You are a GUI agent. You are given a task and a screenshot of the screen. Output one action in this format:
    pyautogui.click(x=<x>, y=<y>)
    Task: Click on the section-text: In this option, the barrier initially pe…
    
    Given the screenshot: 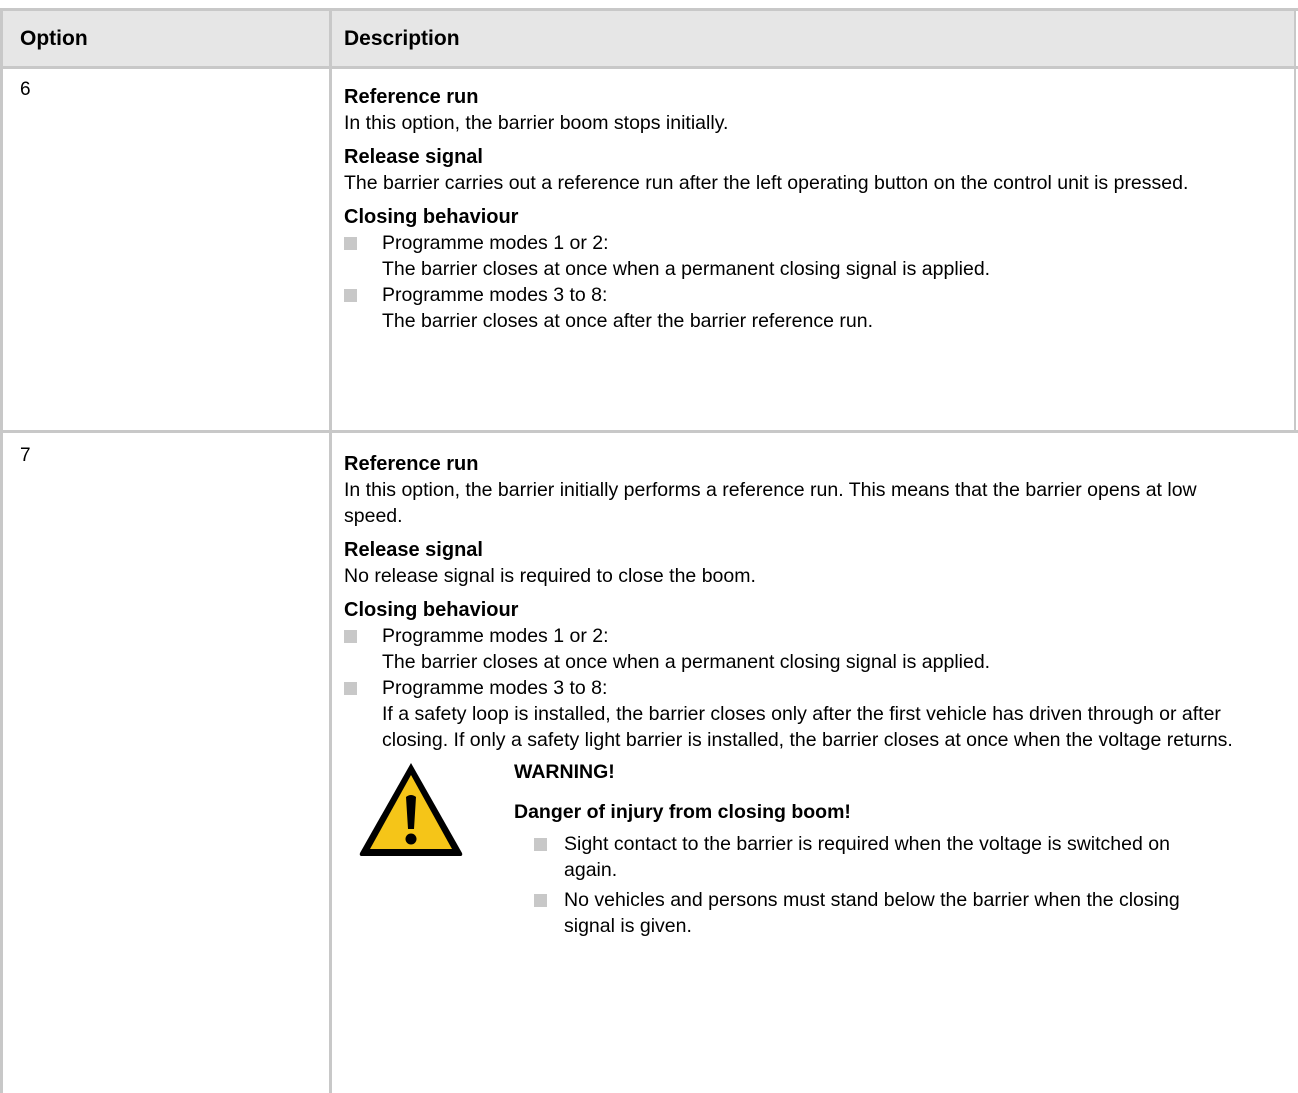 What is the action you would take?
    pyautogui.click(x=770, y=503)
    